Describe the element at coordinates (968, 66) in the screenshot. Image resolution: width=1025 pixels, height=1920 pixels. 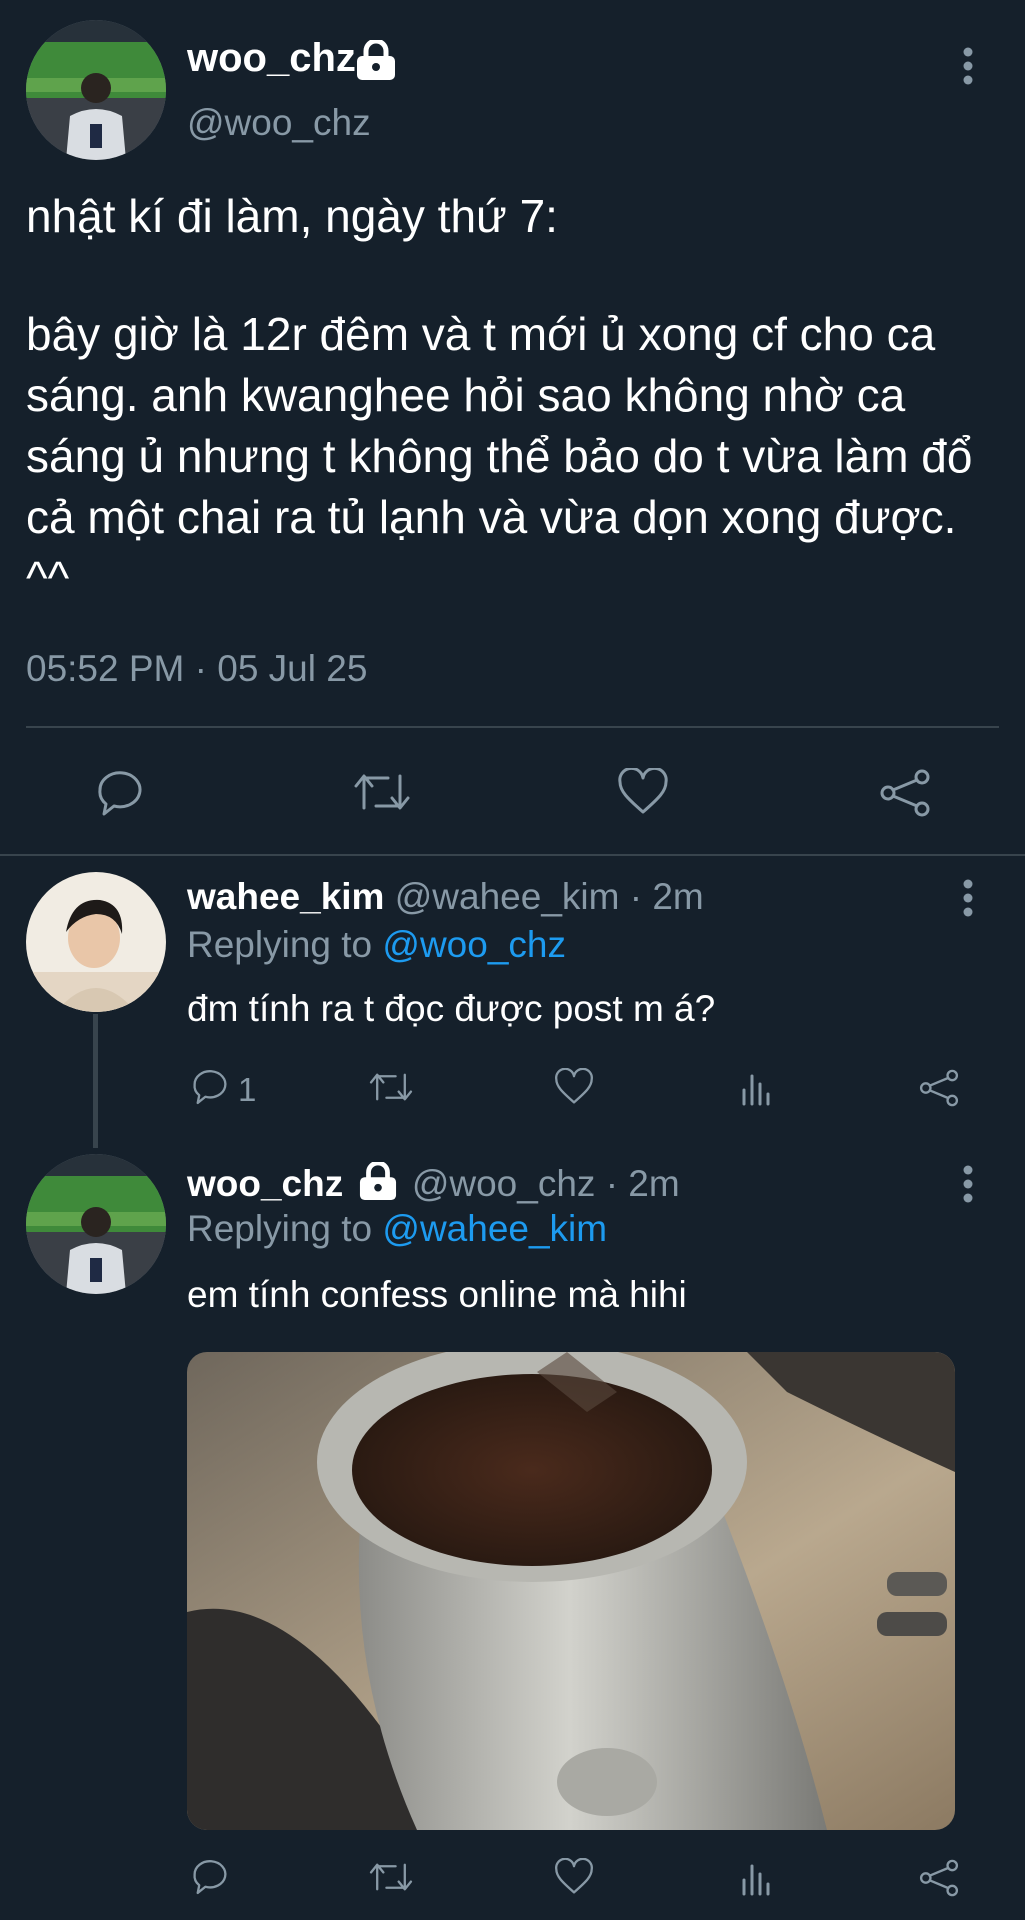
I see `more-icon` at that location.